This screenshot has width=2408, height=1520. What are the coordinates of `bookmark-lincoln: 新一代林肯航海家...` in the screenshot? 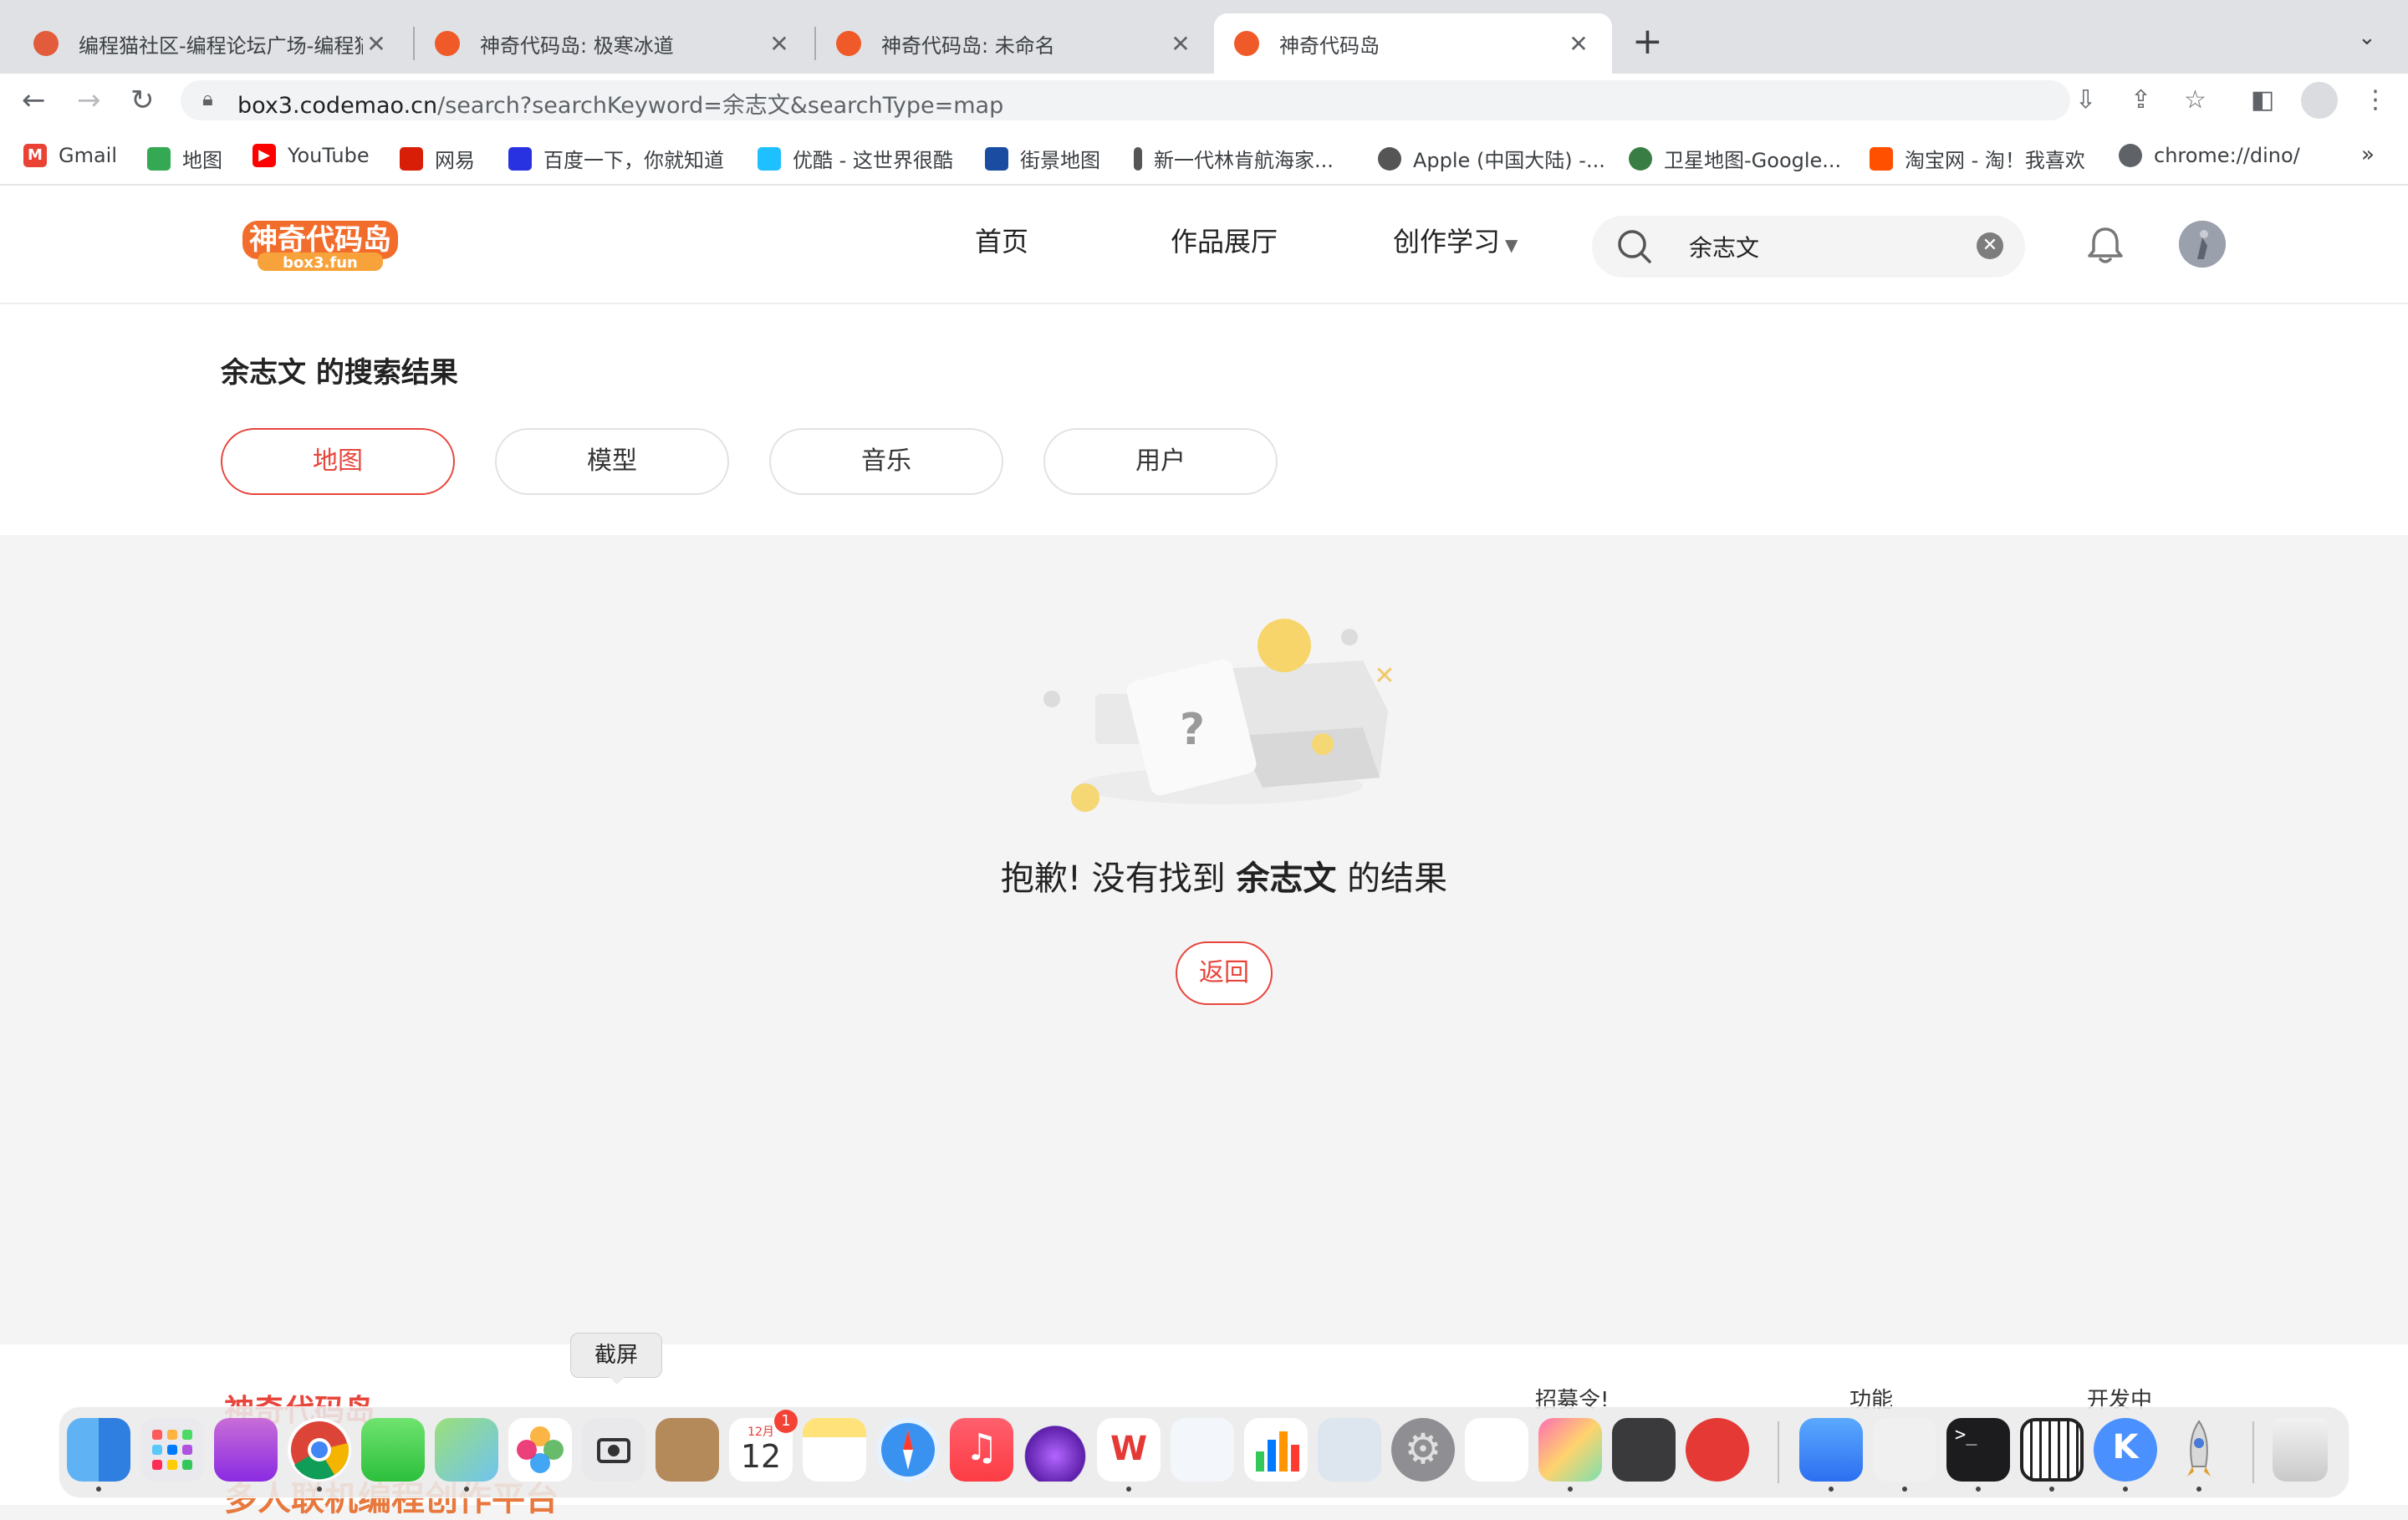 It's located at (1234, 159).